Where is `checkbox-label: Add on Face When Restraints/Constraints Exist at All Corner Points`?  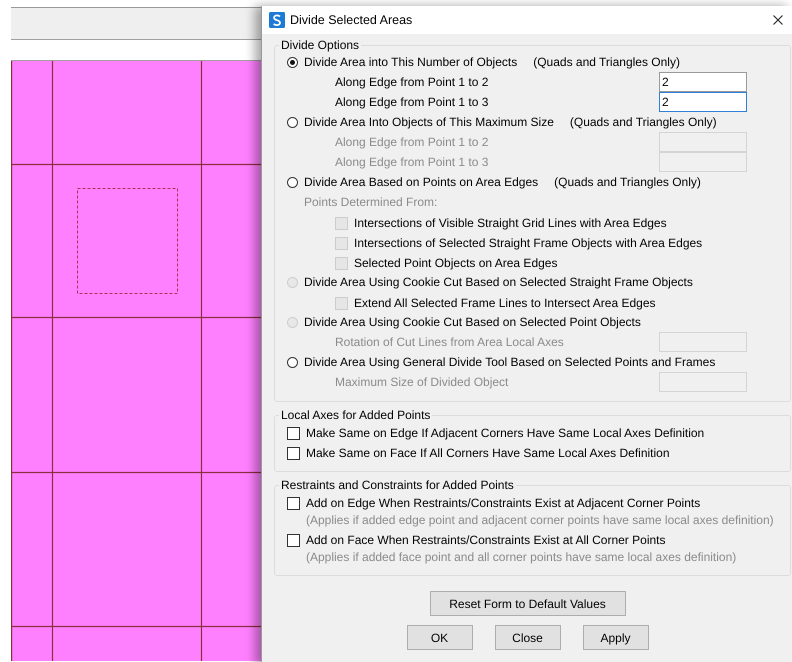
checkbox-label: Add on Face When Restraints/Constraints Exist at All Corner Points is located at coordinates (486, 540).